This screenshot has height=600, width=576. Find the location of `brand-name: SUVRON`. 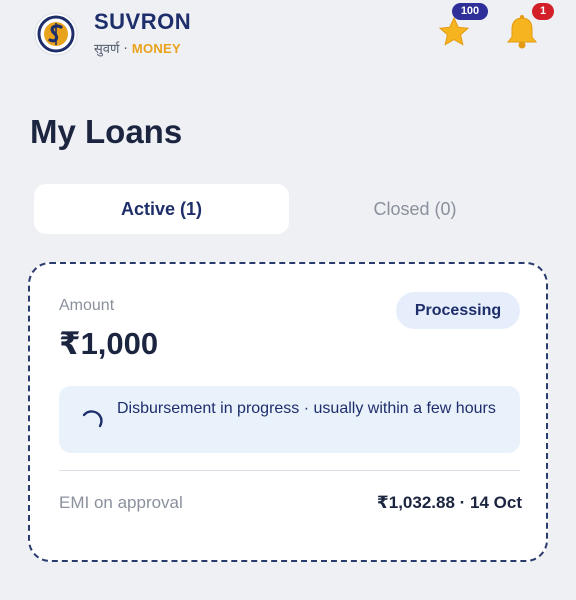

brand-name: SUVRON is located at coordinates (143, 21).